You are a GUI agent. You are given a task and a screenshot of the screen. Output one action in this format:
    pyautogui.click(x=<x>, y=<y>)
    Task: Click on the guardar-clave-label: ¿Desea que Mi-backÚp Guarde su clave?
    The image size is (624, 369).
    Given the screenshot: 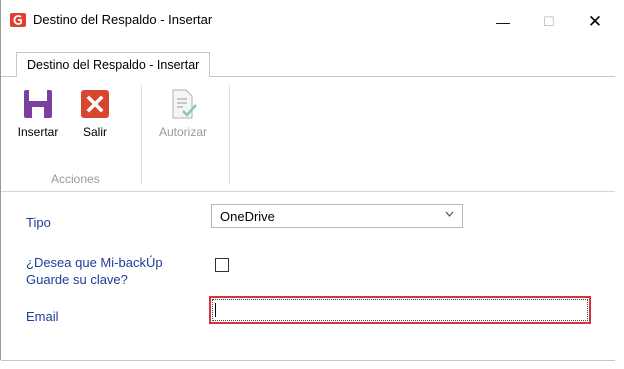 What is the action you would take?
    pyautogui.click(x=94, y=271)
    